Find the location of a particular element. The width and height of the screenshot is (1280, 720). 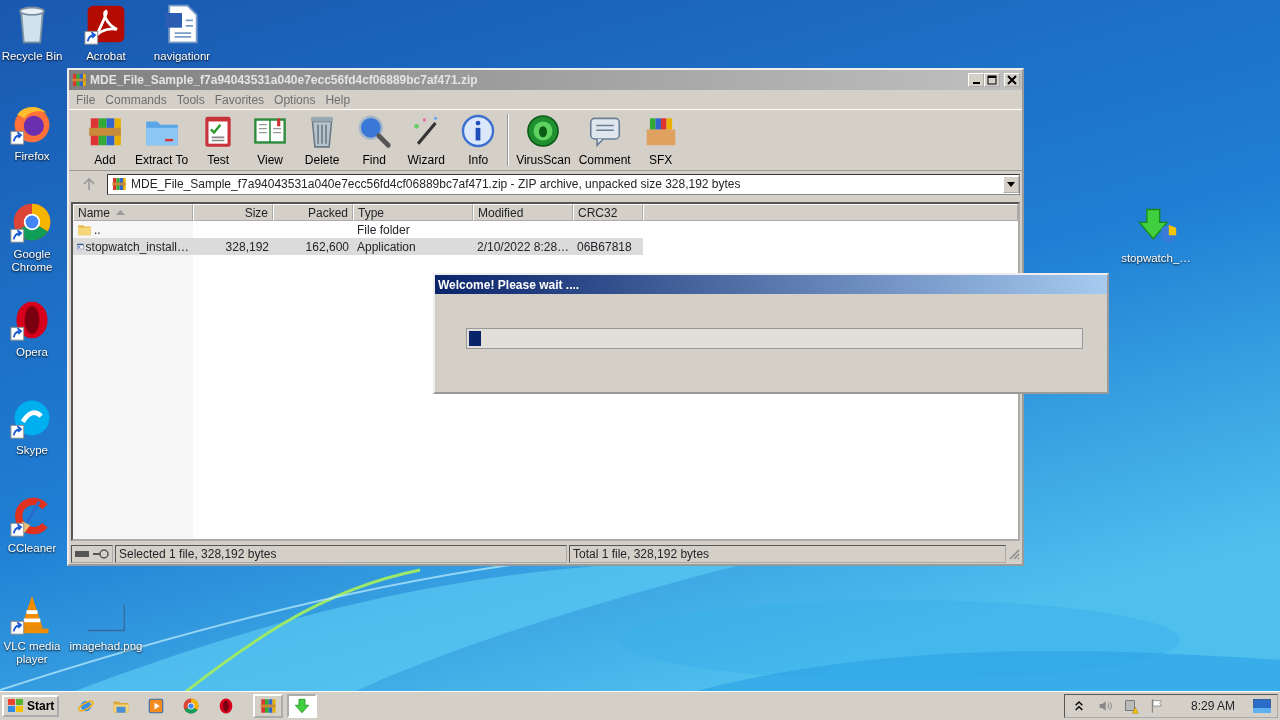

clock: 8:29 AM is located at coordinates (1212, 706).